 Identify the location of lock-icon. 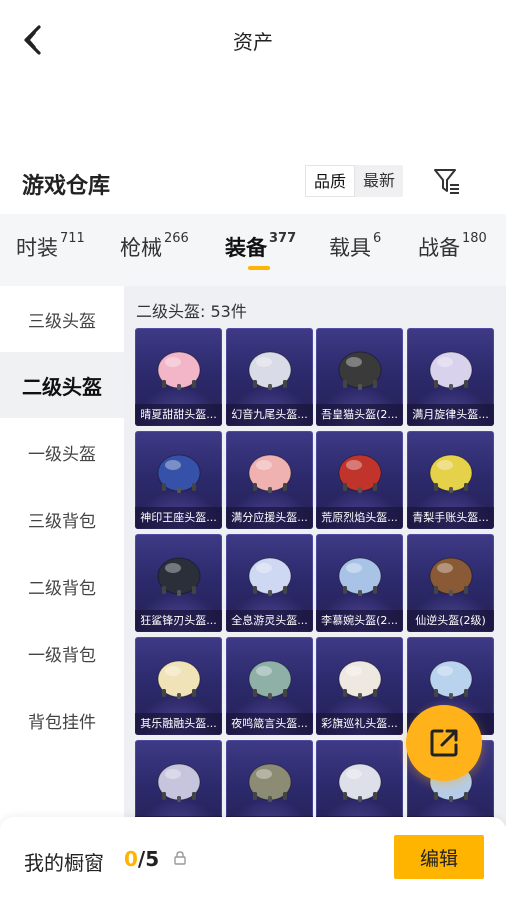
(180, 858).